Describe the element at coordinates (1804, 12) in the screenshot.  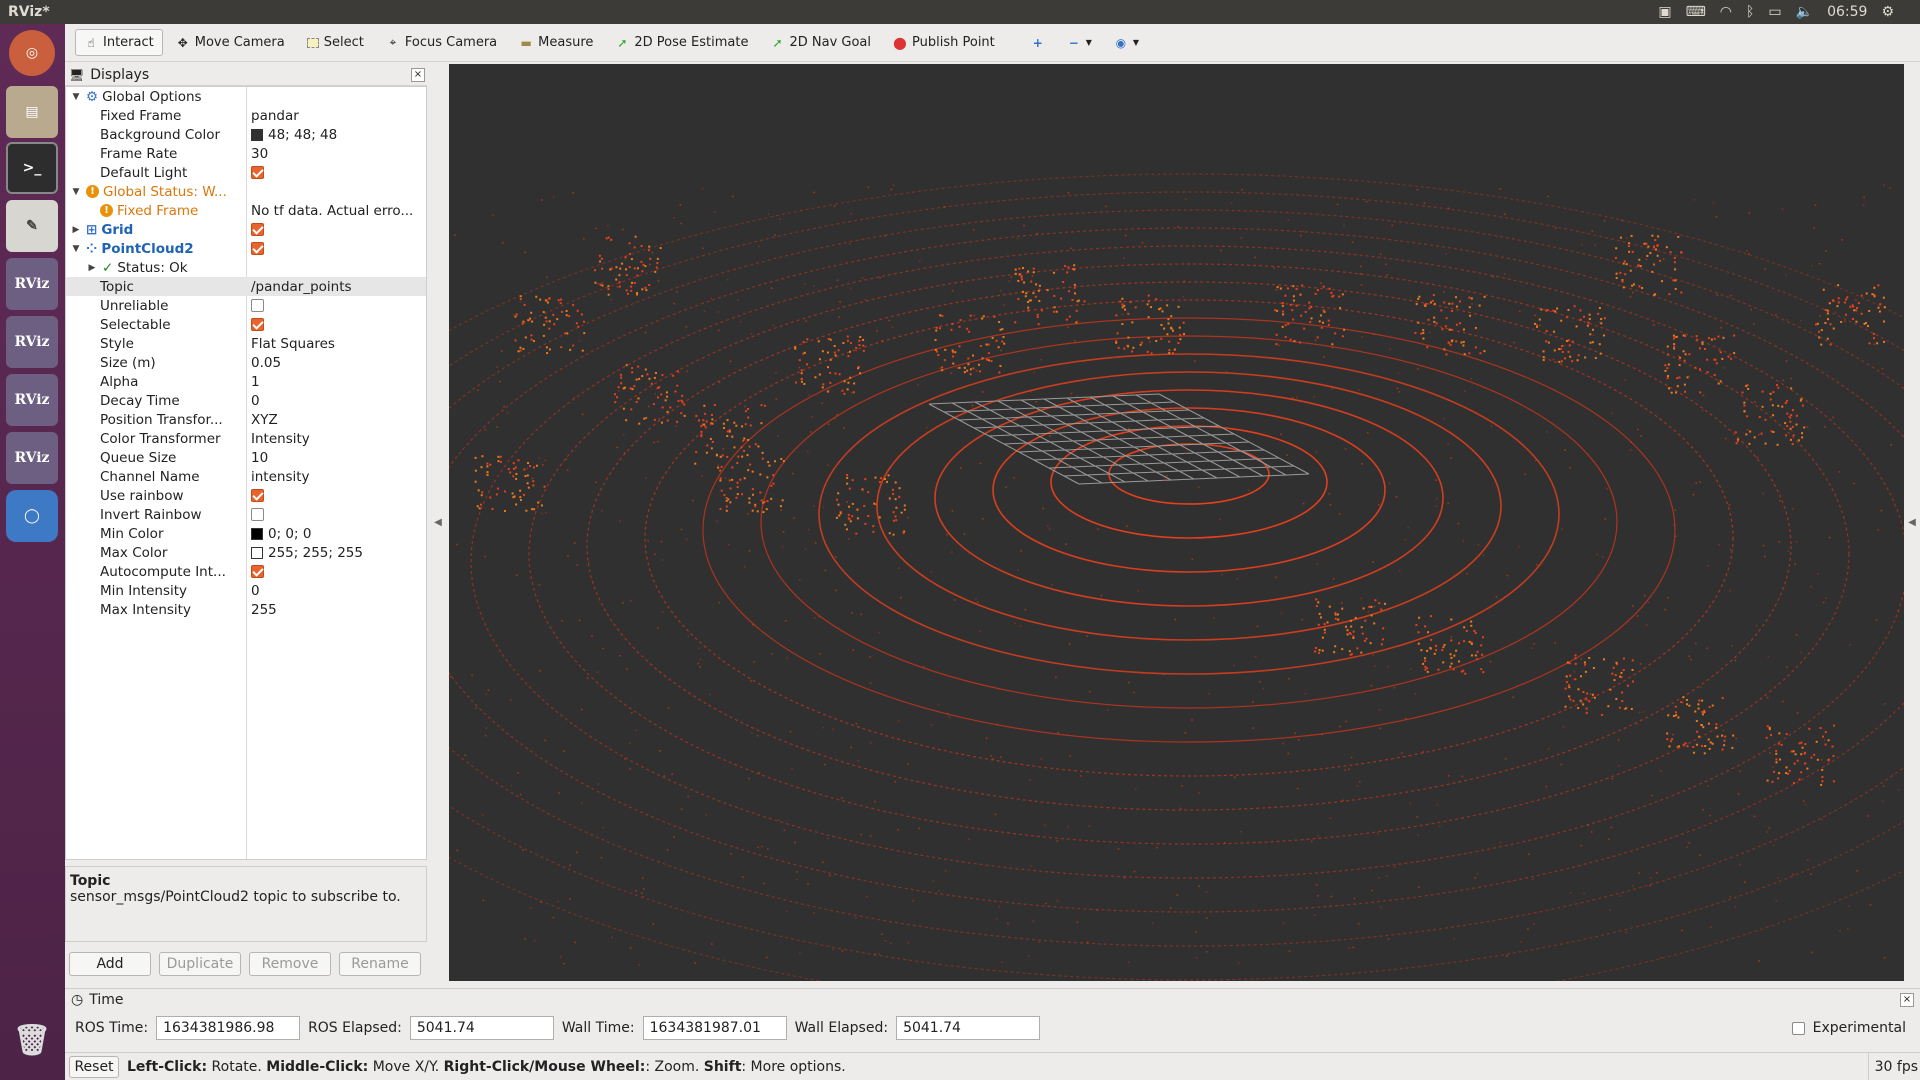
I see `volume-icon: 🔈` at that location.